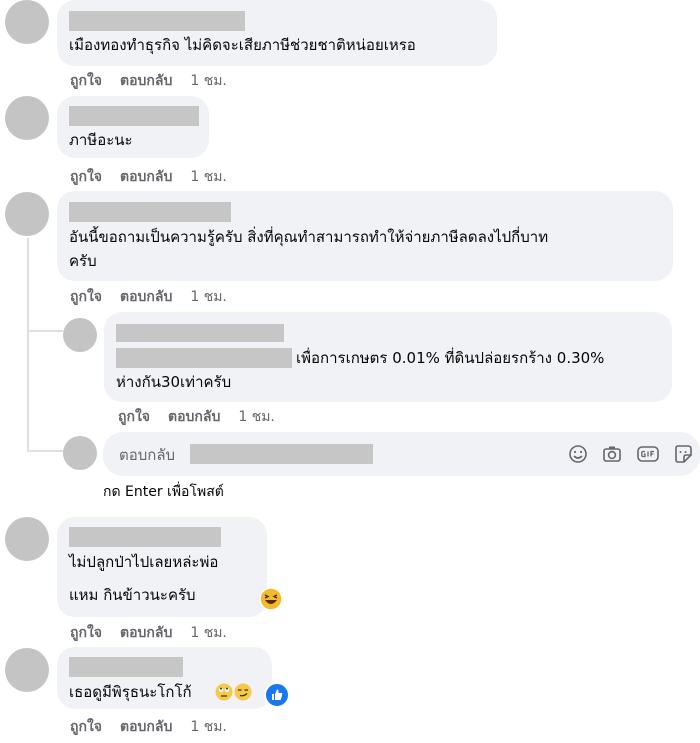 This screenshot has width=700, height=743. What do you see at coordinates (164, 678) in the screenshot?
I see `comment-bubble: เธอดูมีพิรุธนะโกโก้` at bounding box center [164, 678].